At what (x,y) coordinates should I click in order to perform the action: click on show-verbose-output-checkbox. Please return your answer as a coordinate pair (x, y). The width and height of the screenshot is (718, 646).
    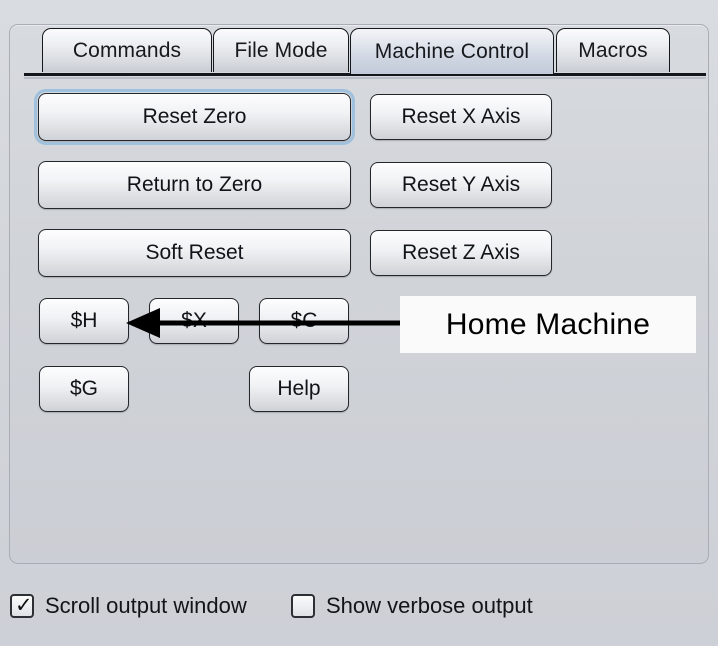
    Looking at the image, I should click on (303, 606).